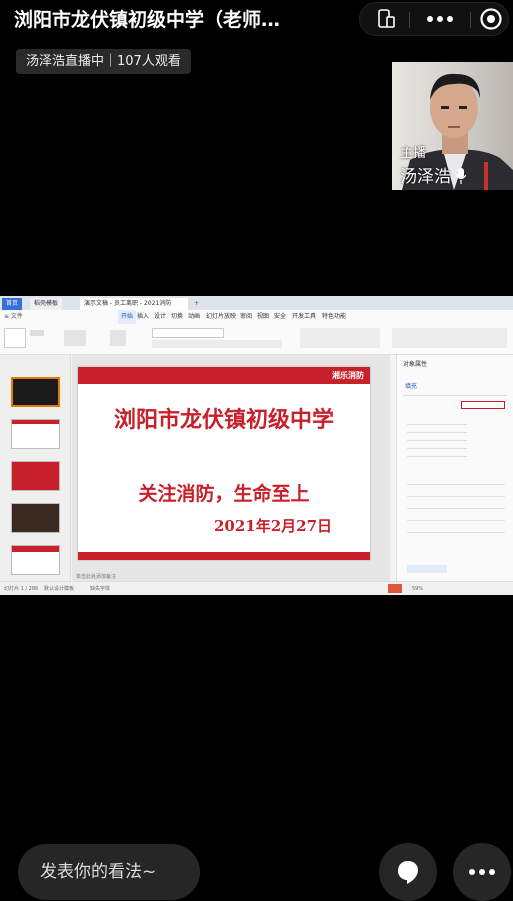 The width and height of the screenshot is (513, 901). Describe the element at coordinates (15, 338) in the screenshot. I see `paste-button` at that location.